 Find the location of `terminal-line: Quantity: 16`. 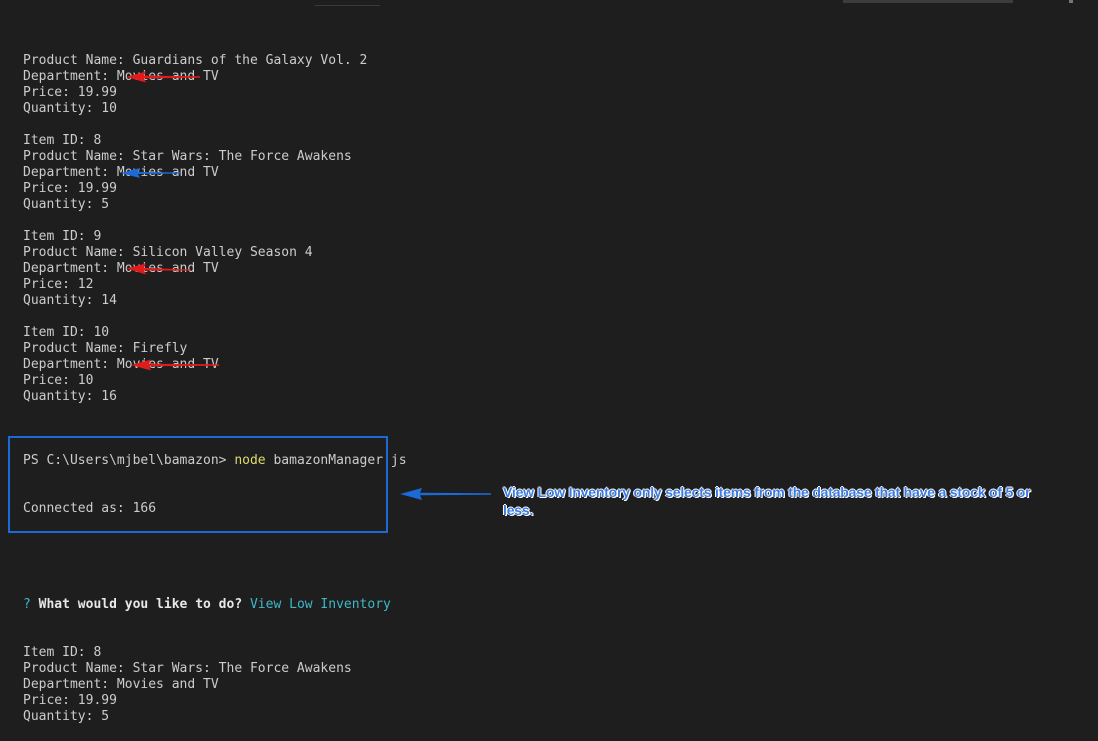

terminal-line: Quantity: 16 is located at coordinates (70, 396).